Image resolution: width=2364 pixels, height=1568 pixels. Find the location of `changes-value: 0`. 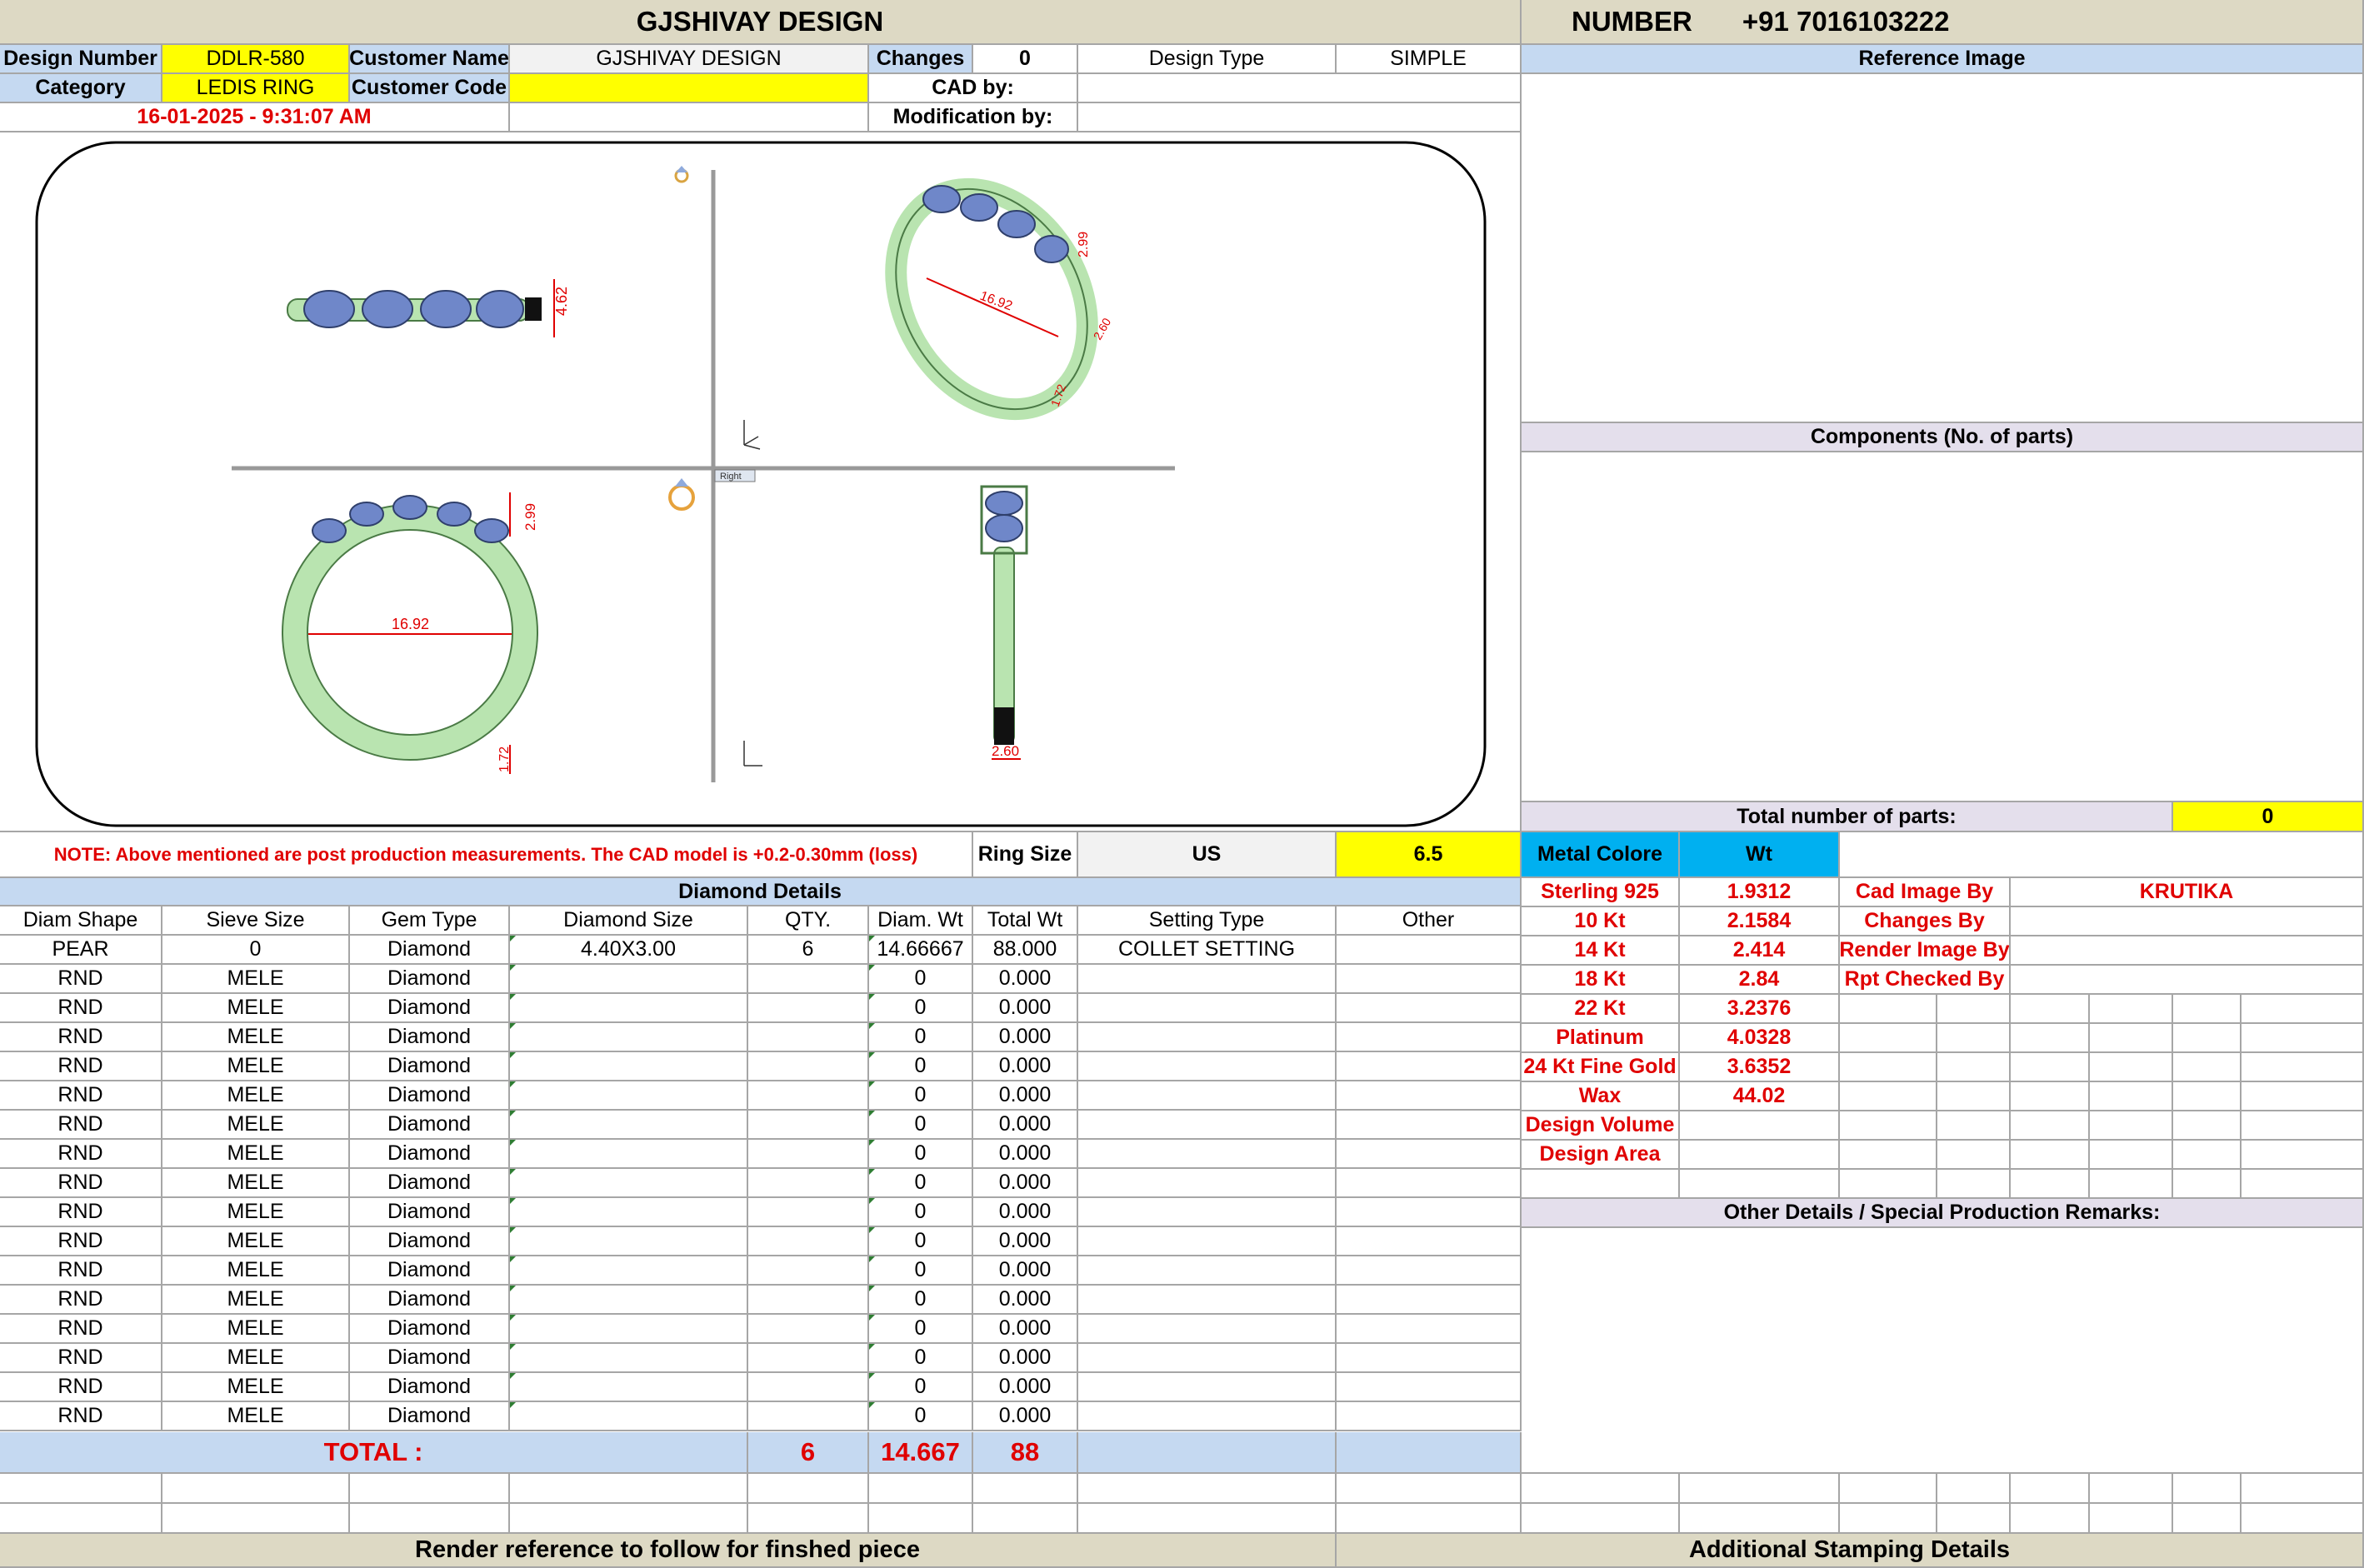

changes-value: 0 is located at coordinates (1025, 59).